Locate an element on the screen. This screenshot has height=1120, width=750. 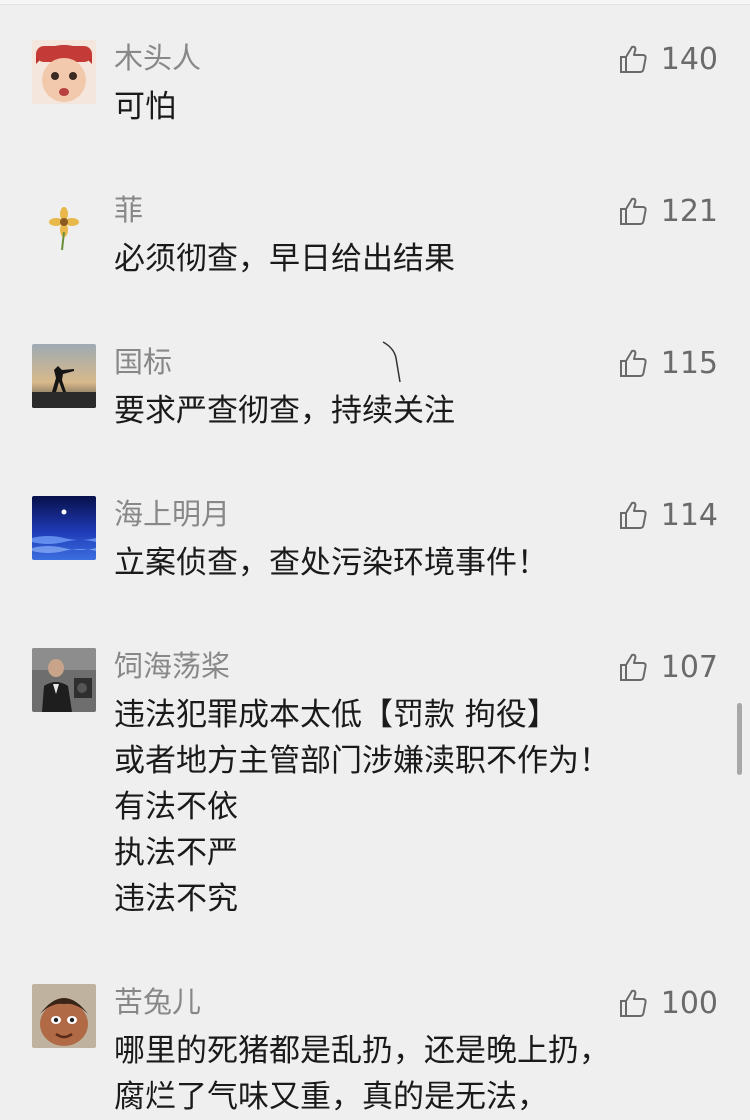
like-button: 100 is located at coordinates (667, 1003).